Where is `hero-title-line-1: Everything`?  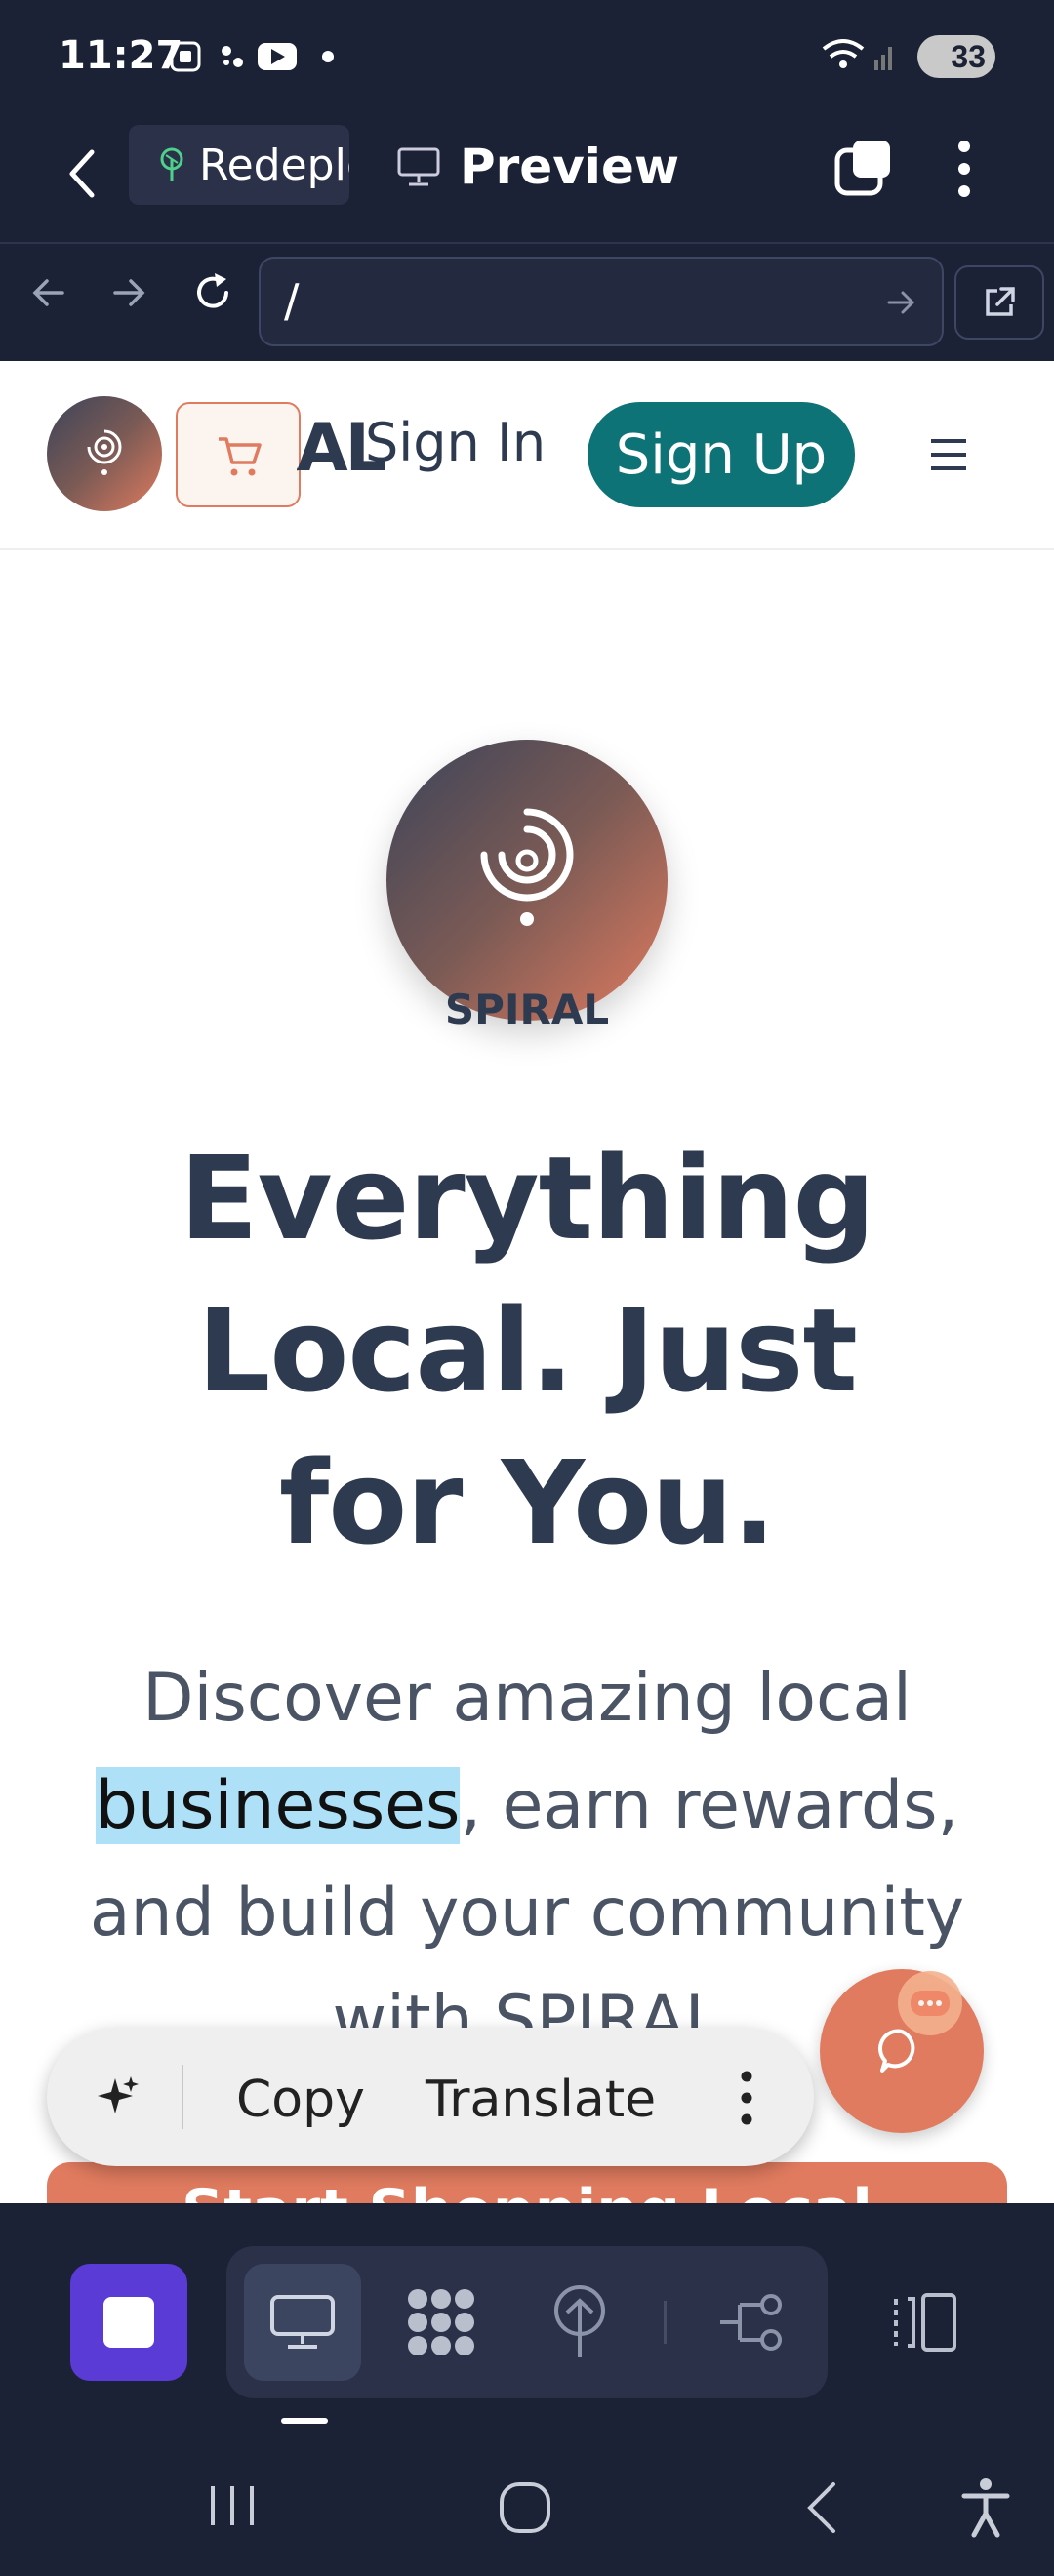
hero-title-line-1: Everything is located at coordinates (527, 1198).